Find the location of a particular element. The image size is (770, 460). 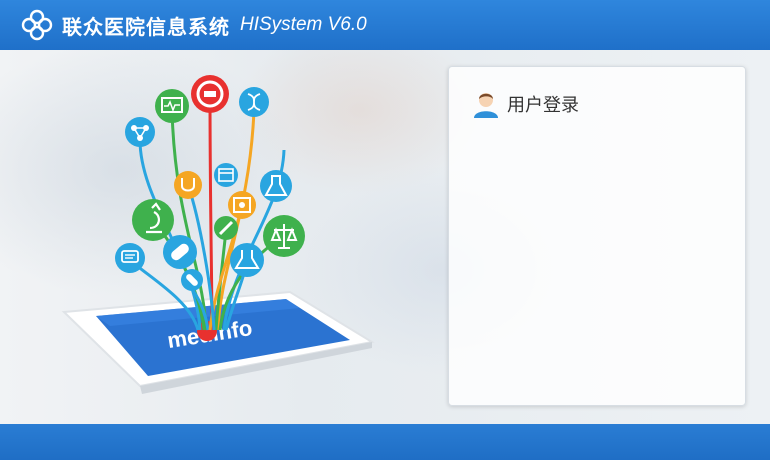

certificate-icon is located at coordinates (242, 205).